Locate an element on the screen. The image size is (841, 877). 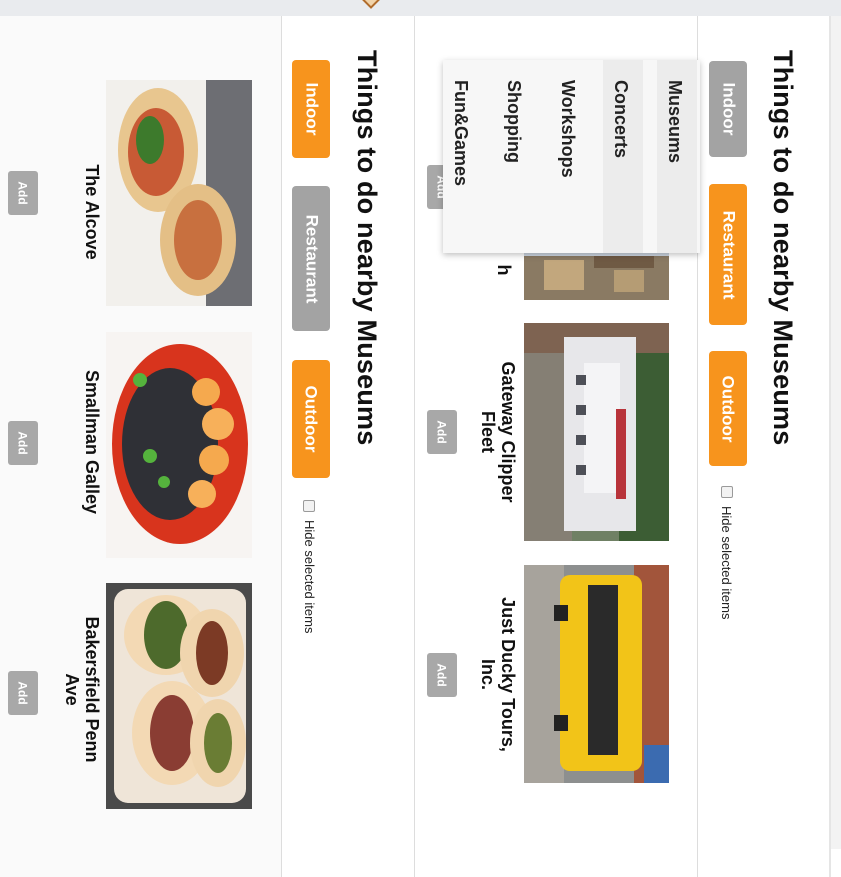
card-title-bakersfield: Bakersfield Penn Ave is located at coordinates (82, 689).